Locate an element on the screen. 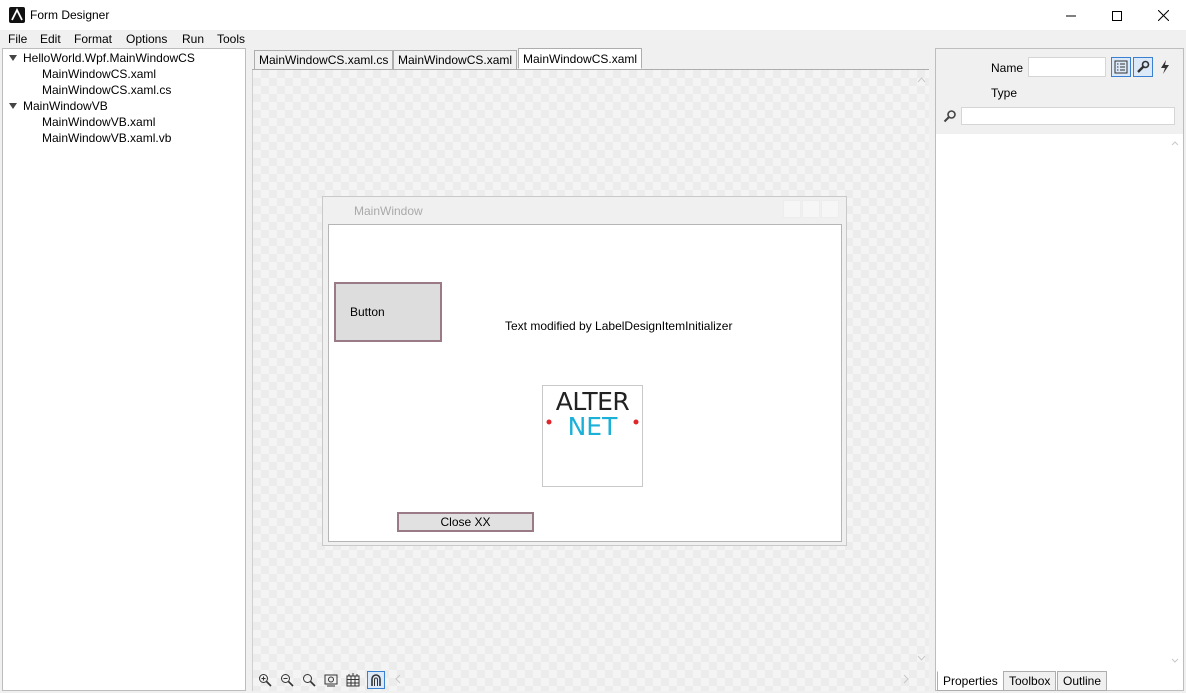  snap-button is located at coordinates (376, 680).